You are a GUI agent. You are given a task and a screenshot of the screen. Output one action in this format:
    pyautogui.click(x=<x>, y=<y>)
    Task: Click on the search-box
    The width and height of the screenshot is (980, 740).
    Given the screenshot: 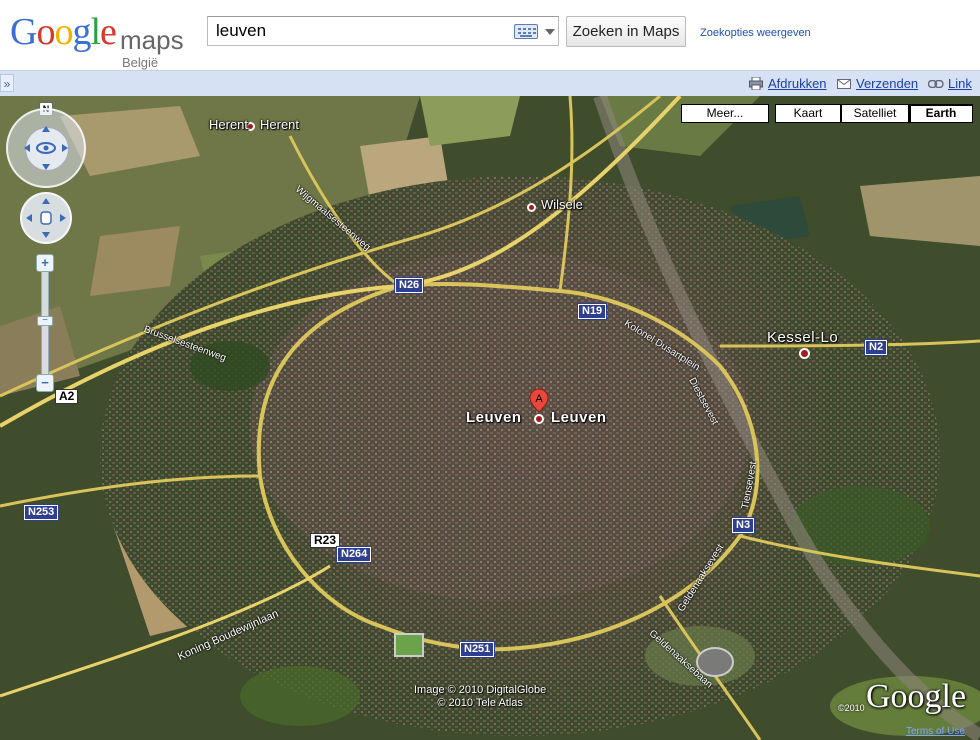 What is the action you would take?
    pyautogui.click(x=383, y=31)
    